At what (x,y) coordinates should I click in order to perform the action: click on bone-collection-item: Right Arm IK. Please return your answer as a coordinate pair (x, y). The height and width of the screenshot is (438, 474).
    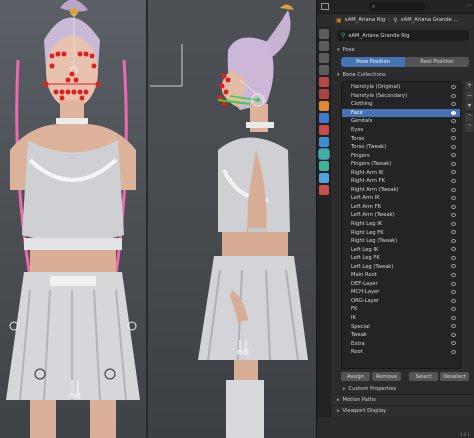
    Looking at the image, I should click on (401, 172).